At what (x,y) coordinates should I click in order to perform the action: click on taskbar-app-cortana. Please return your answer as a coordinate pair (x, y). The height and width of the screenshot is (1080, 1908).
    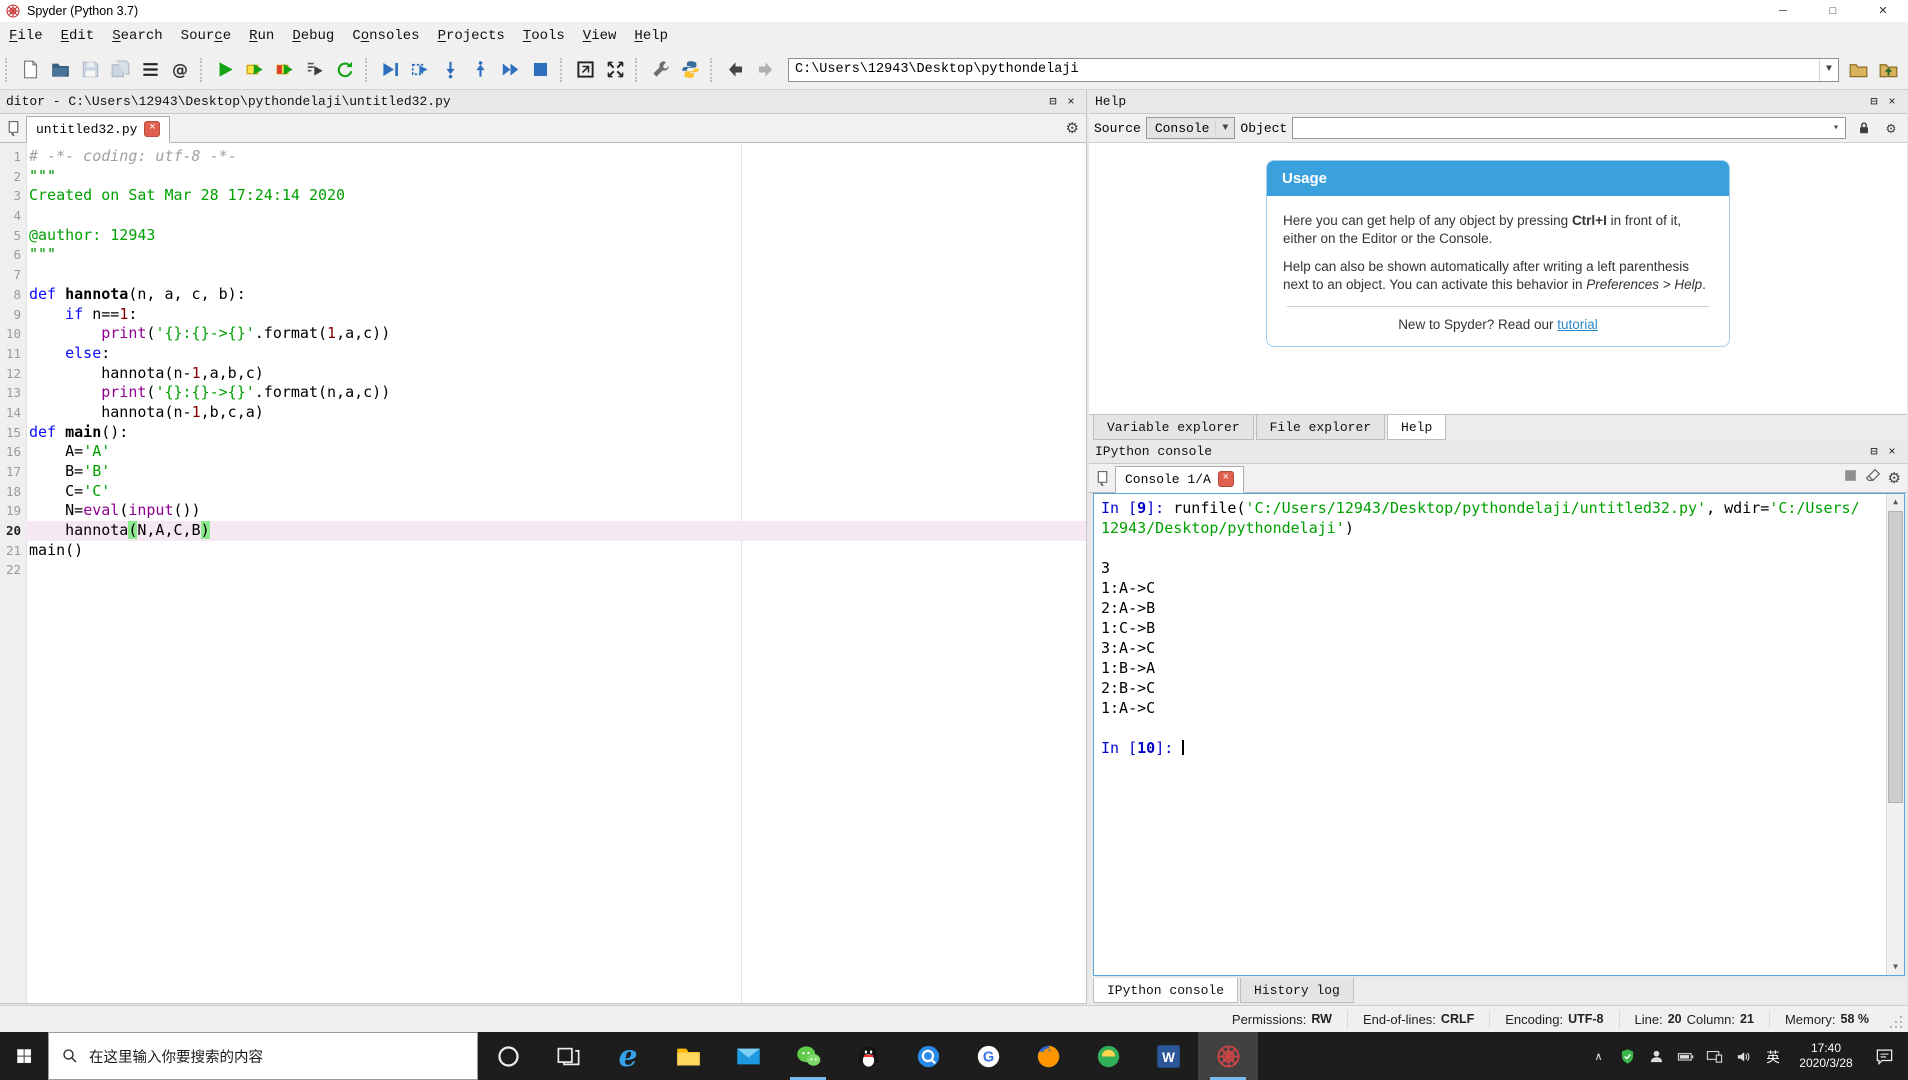
    Looking at the image, I should click on (508, 1056).